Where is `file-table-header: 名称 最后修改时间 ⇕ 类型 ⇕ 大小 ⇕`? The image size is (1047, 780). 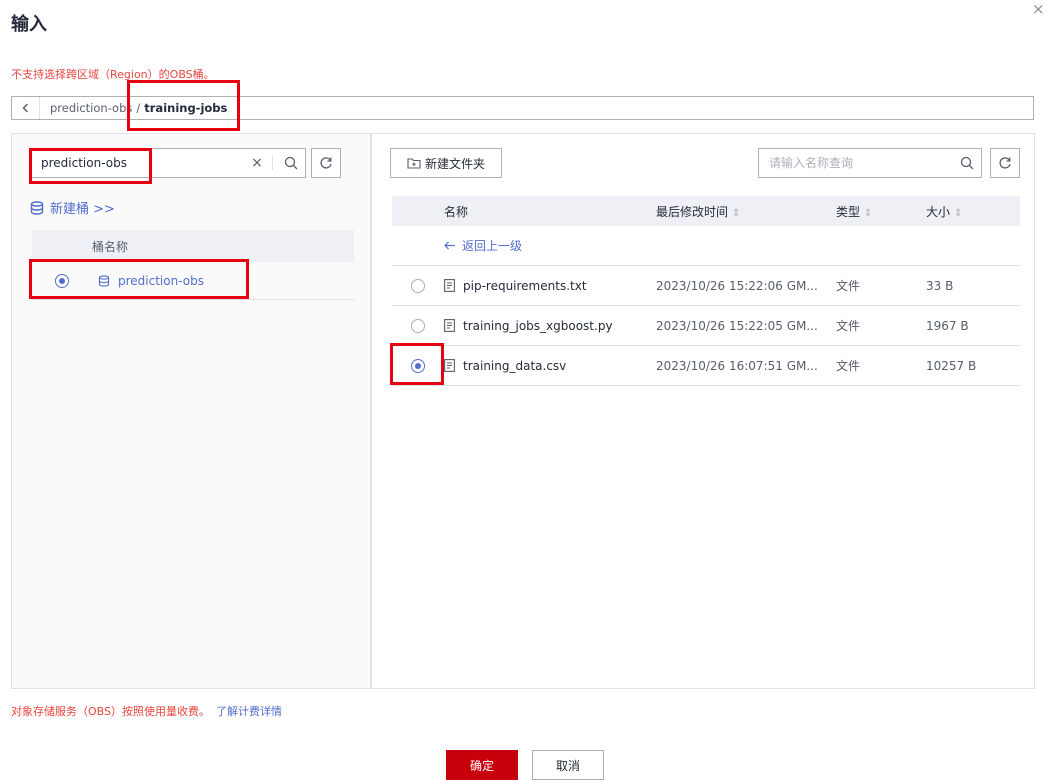 file-table-header: 名称 最后修改时间 ⇕ 类型 ⇕ 大小 ⇕ is located at coordinates (706, 211).